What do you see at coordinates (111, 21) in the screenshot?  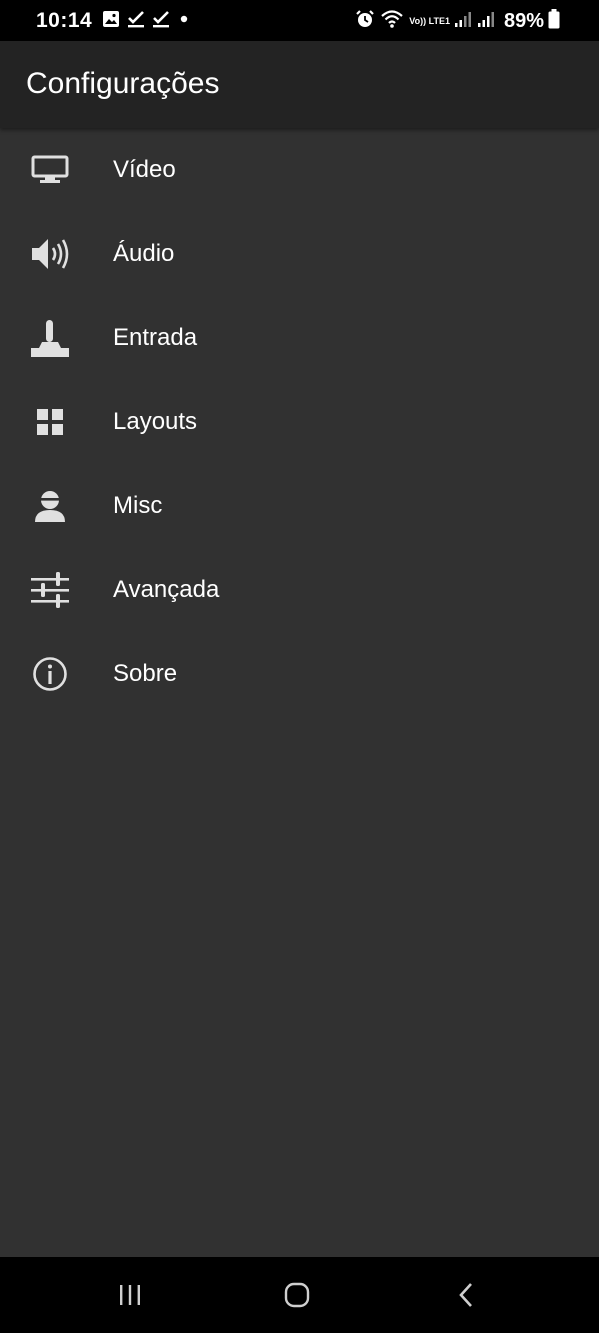 I see `gallery-icon` at bounding box center [111, 21].